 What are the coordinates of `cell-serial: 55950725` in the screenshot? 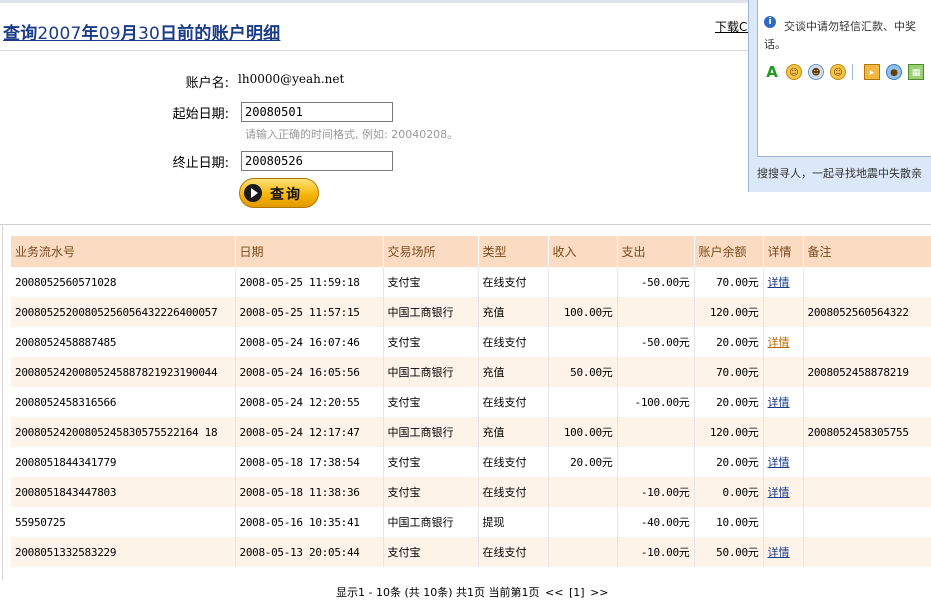 It's located at (123, 522).